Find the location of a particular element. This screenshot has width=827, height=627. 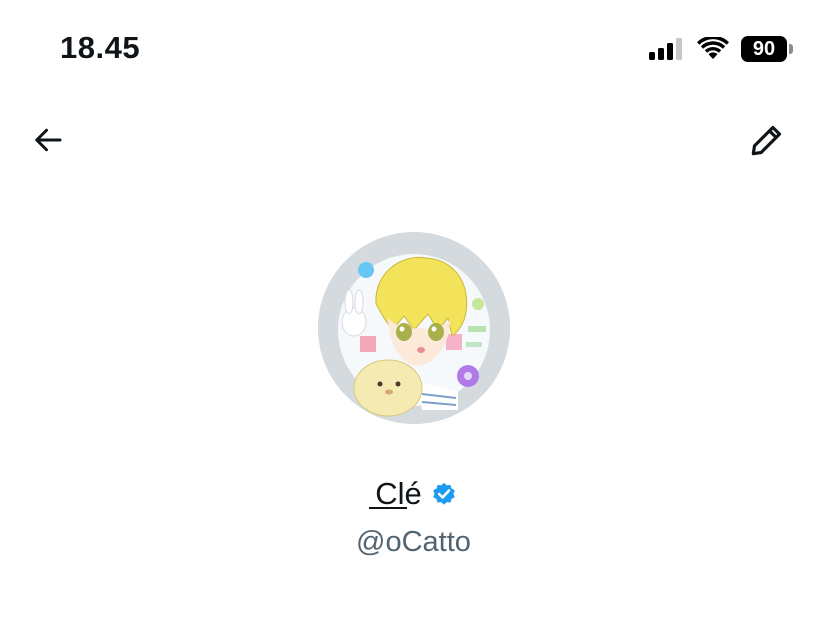

back-button is located at coordinates (48, 140).